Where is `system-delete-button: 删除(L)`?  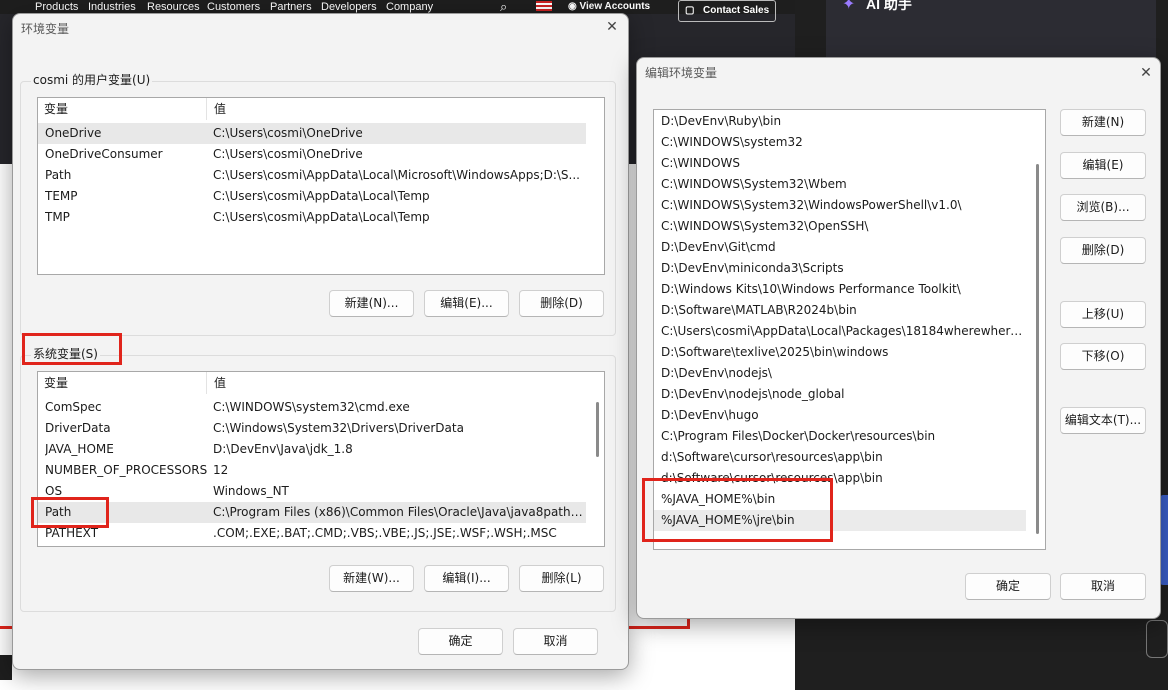
system-delete-button: 删除(L) is located at coordinates (561, 578).